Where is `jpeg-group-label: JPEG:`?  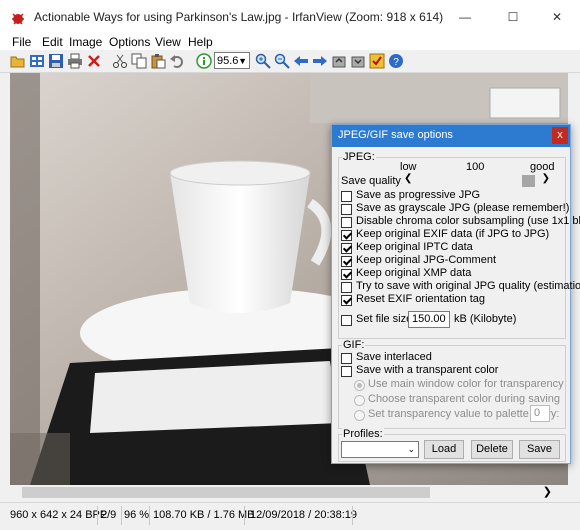 jpeg-group-label: JPEG: is located at coordinates (359, 157).